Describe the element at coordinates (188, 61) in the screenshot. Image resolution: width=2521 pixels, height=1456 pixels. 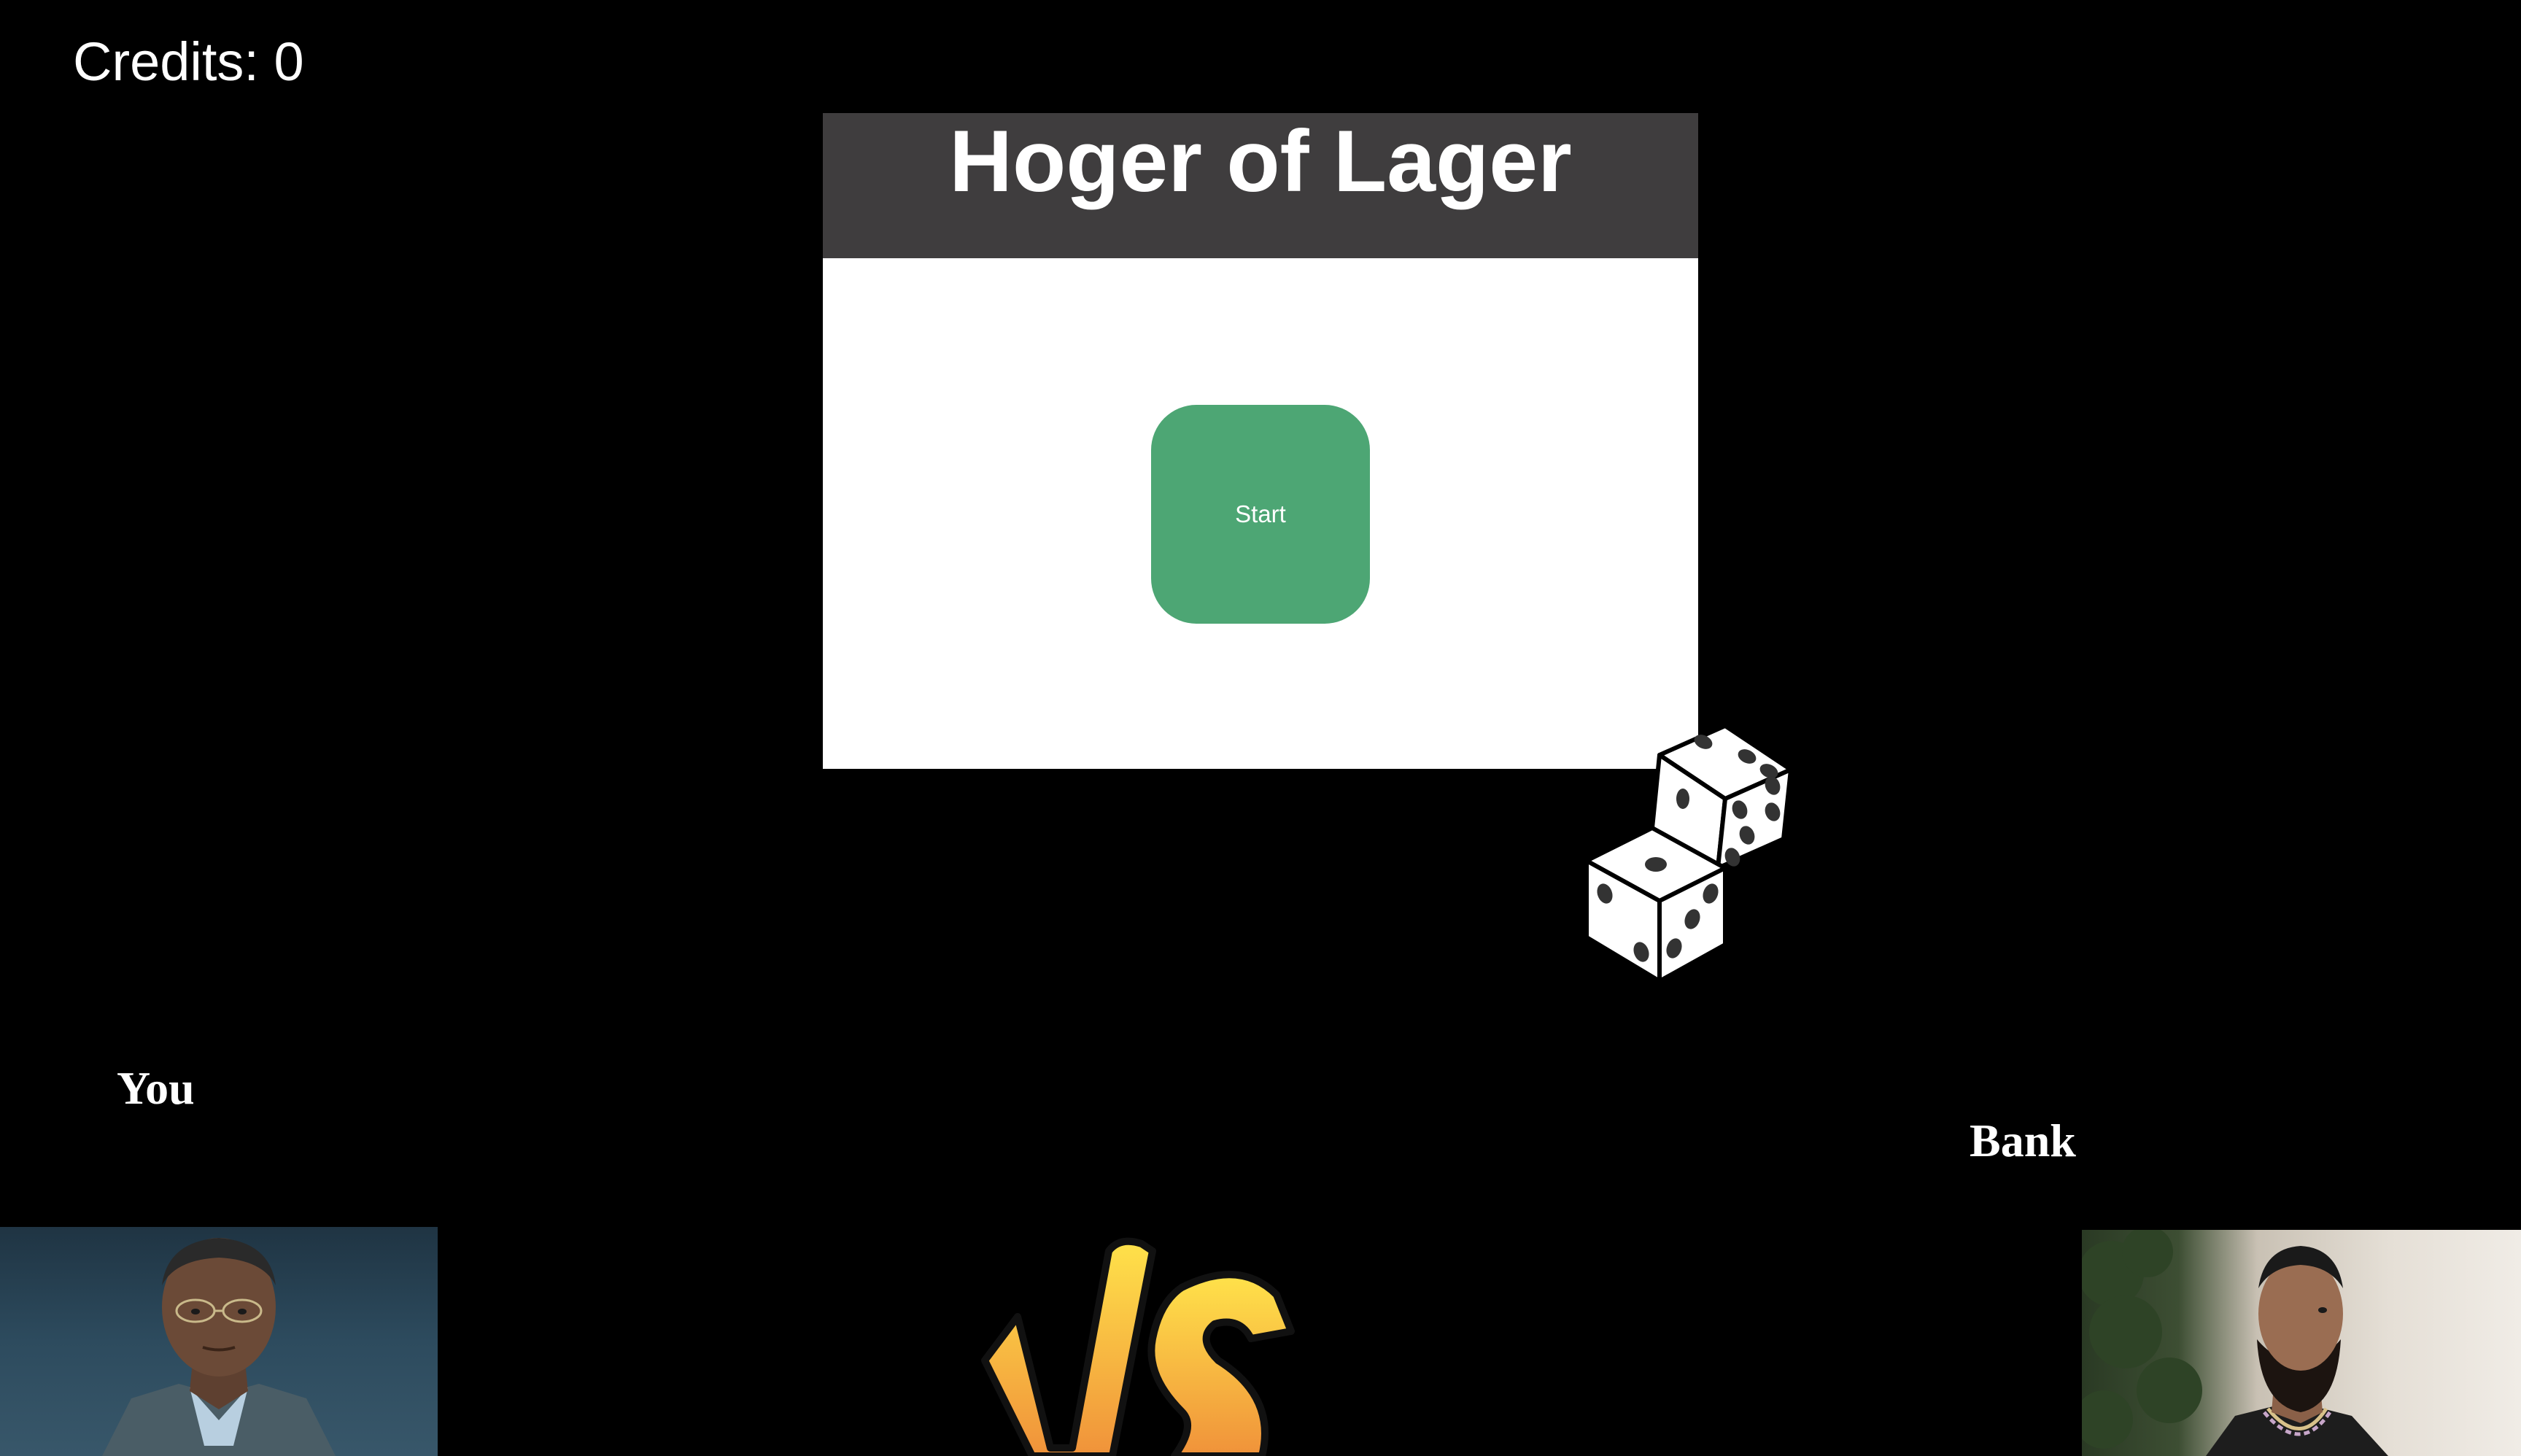
I see `credits-display: Credits: 0` at that location.